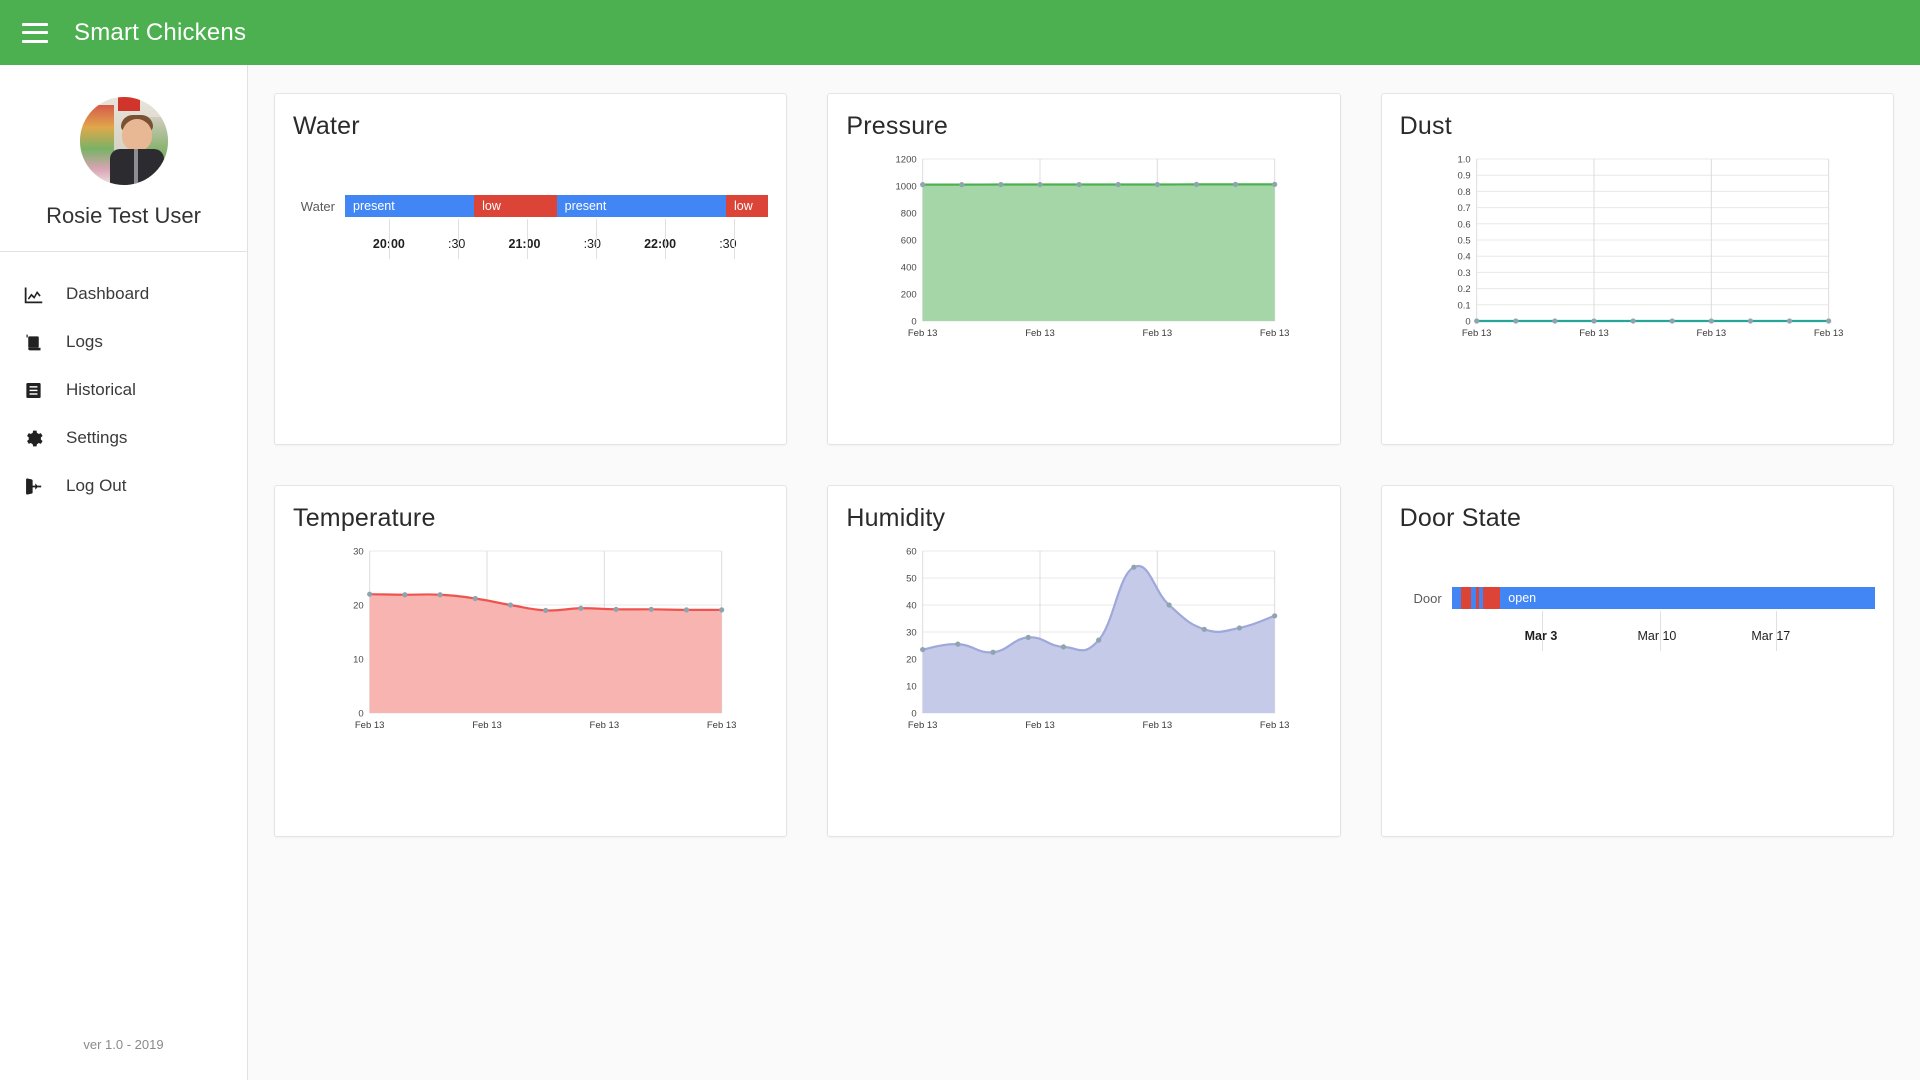  I want to click on card-title: Humidity, so click(896, 518).